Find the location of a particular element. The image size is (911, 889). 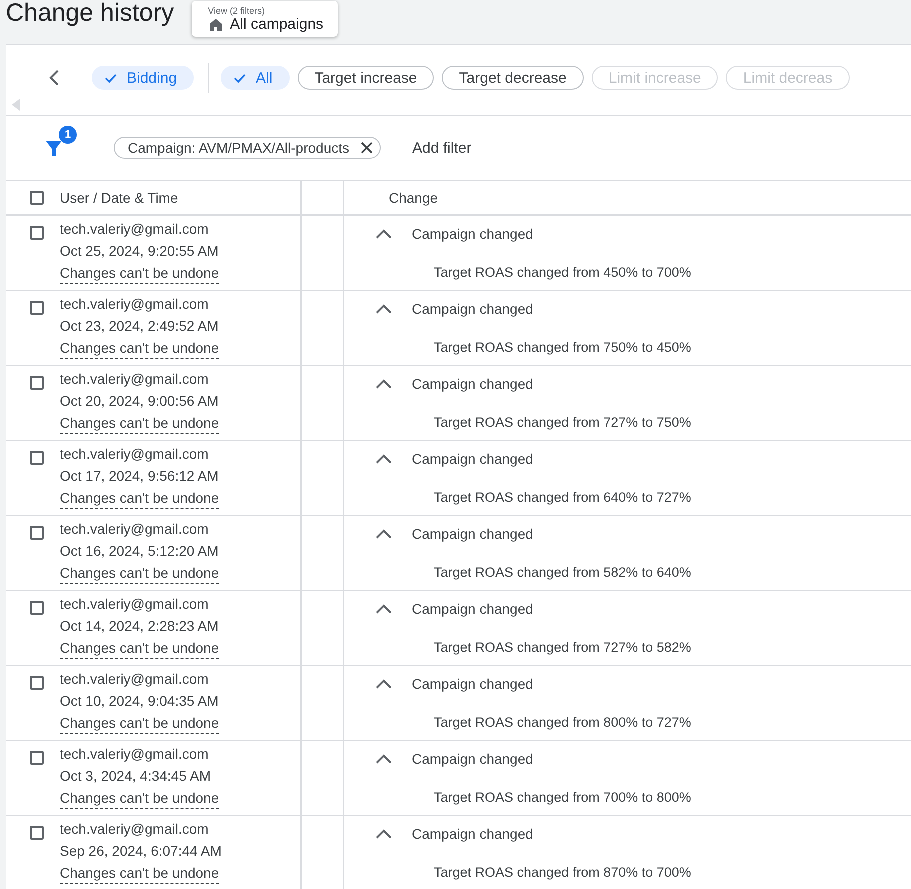

date-time: Oct 3, 2024, 4:34:45 AM is located at coordinates (136, 776).